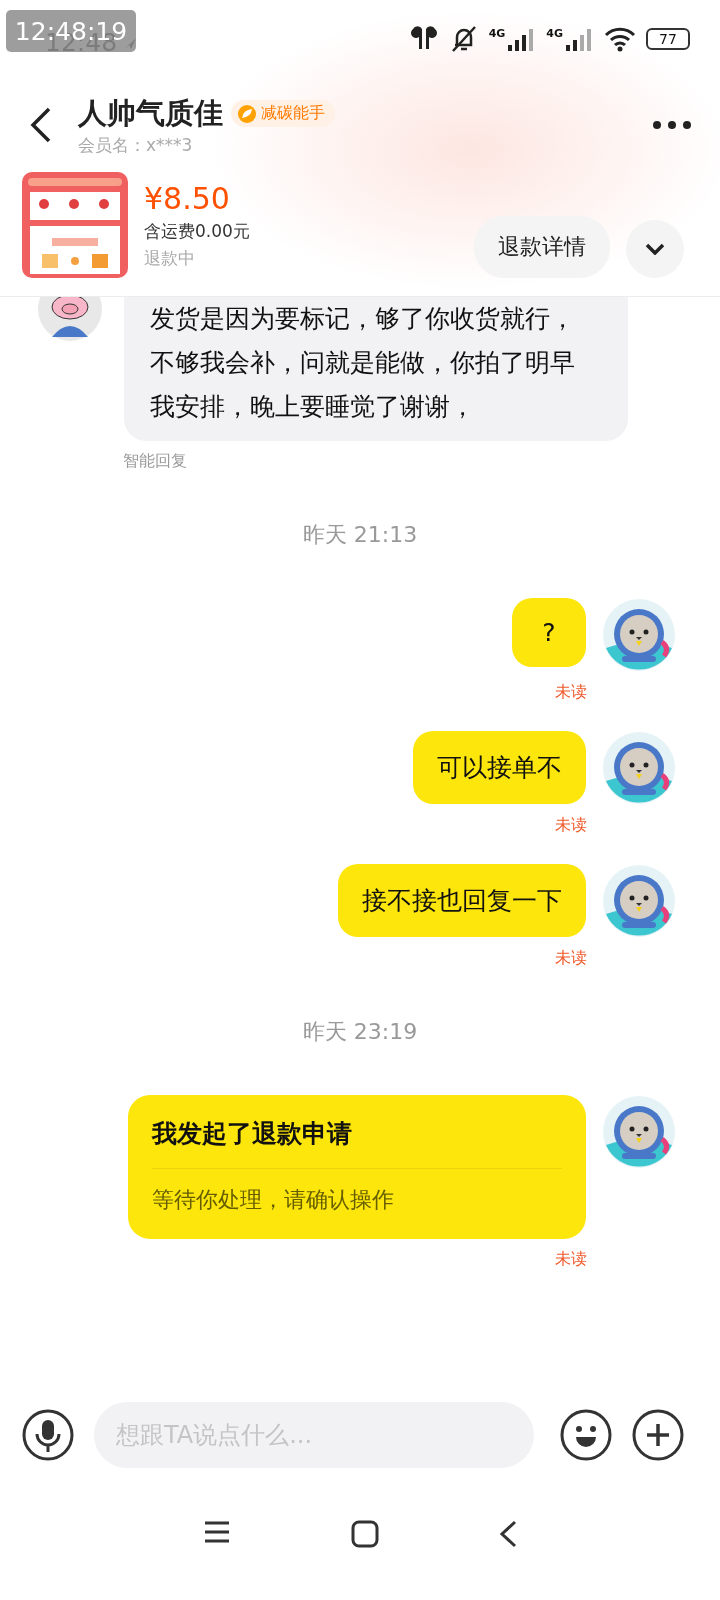 Image resolution: width=720 pixels, height=1600 pixels. Describe the element at coordinates (136, 145) in the screenshot. I see `member-name: 会员名：x***3` at that location.